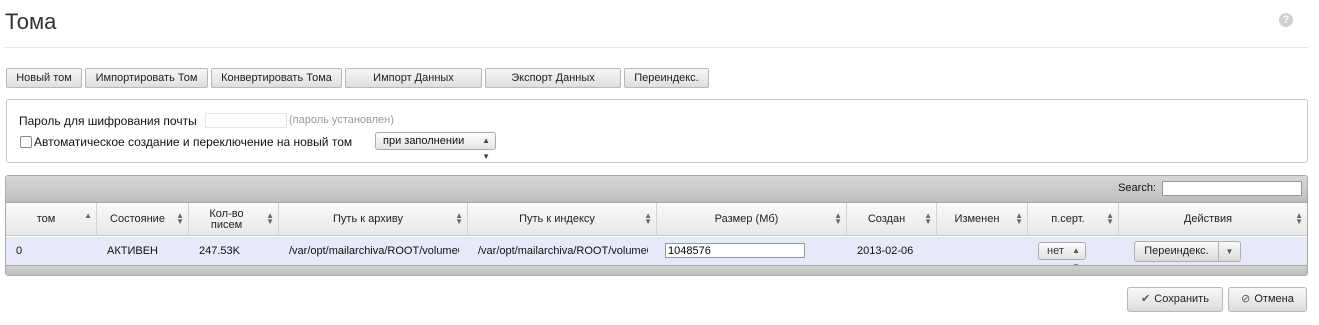  What do you see at coordinates (1232, 188) in the screenshot?
I see `search-input` at bounding box center [1232, 188].